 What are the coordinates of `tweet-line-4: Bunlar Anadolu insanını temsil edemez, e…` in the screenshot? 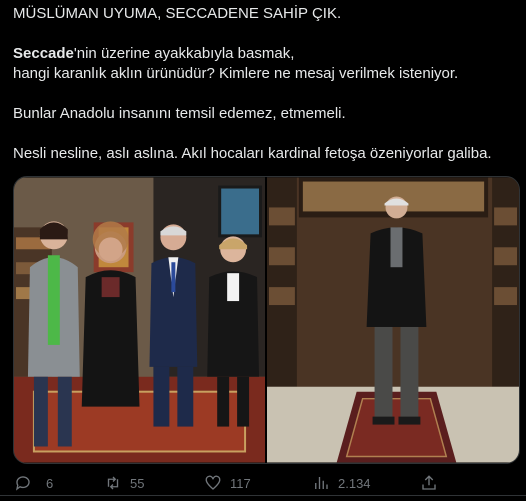 It's located at (179, 113).